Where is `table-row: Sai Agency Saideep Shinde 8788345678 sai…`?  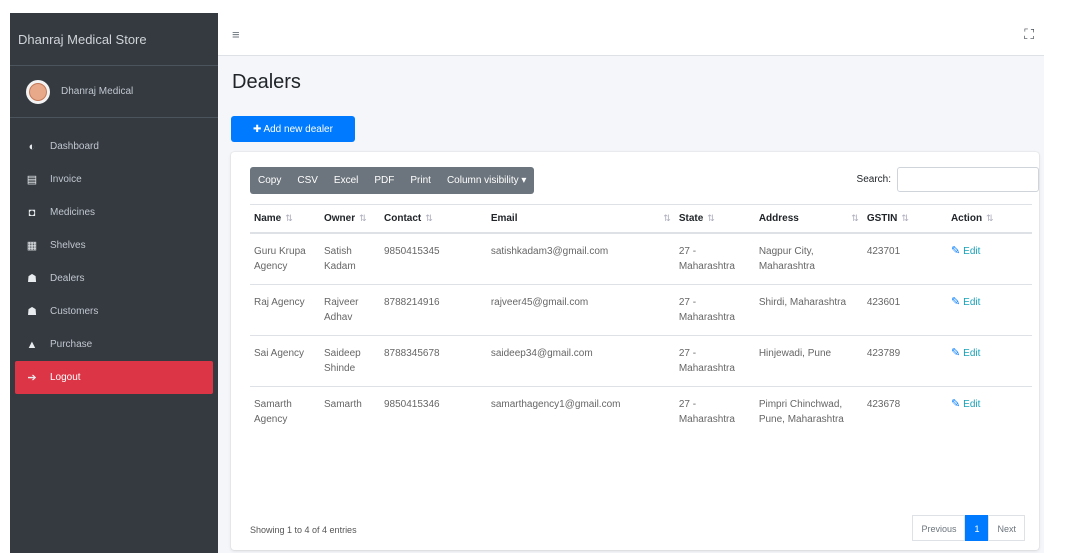
table-row: Sai Agency Saideep Shinde 8788345678 sai… is located at coordinates (641, 361).